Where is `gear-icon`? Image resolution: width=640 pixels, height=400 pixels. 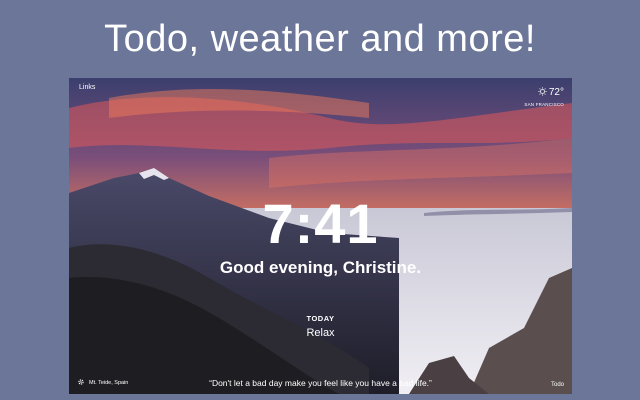 gear-icon is located at coordinates (81, 383).